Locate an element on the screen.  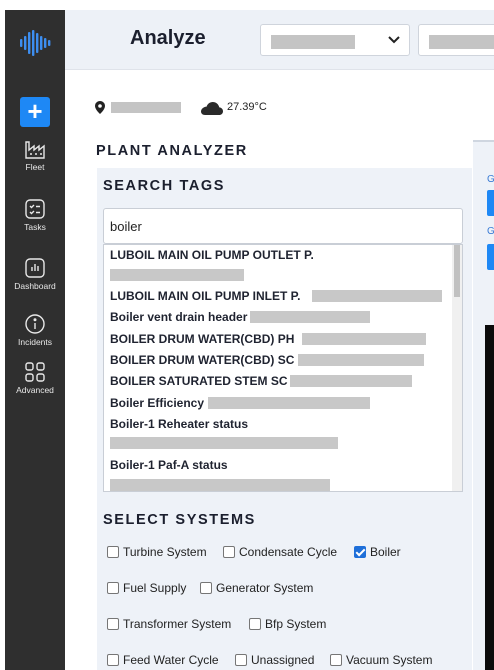
system-checkbox-condensate-cycle: Condensate Cycle is located at coordinates (280, 553).